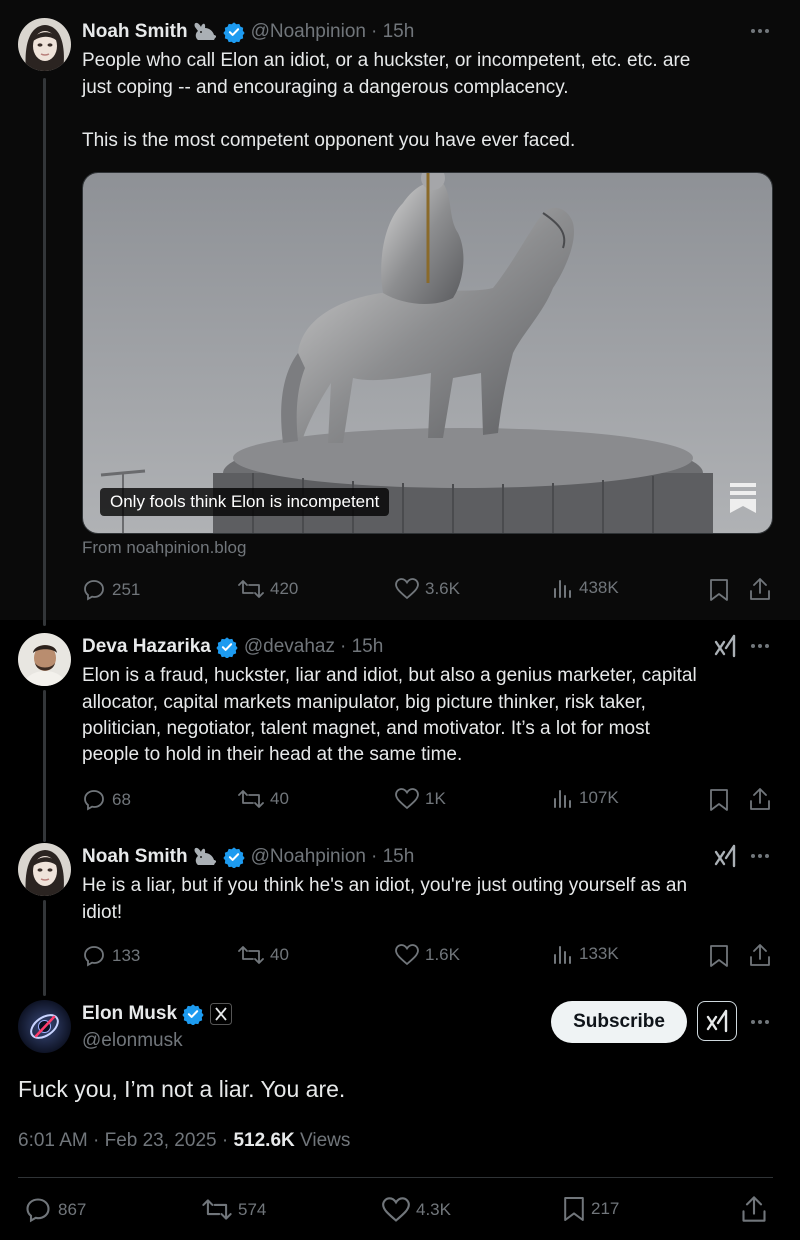 The image size is (800, 1240). Describe the element at coordinates (121, 799) in the screenshot. I see `reply-count: 68` at that location.